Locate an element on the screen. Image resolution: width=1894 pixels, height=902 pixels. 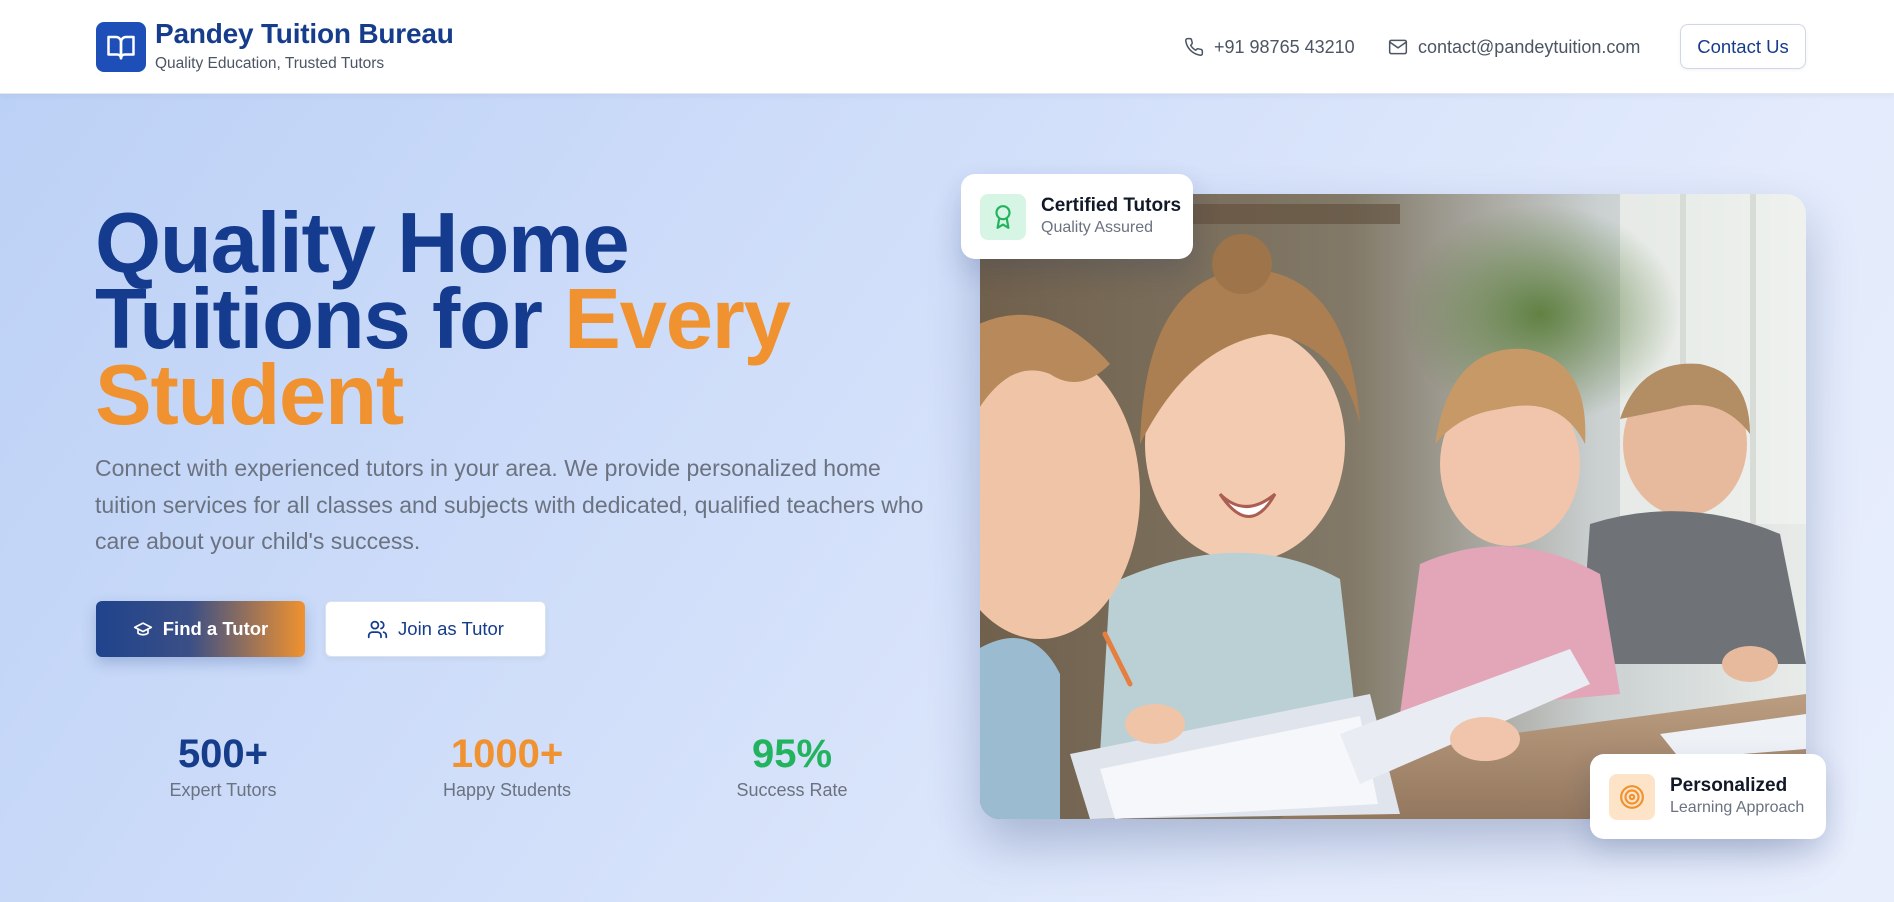
stat-value: 1000+ is located at coordinates (507, 754).